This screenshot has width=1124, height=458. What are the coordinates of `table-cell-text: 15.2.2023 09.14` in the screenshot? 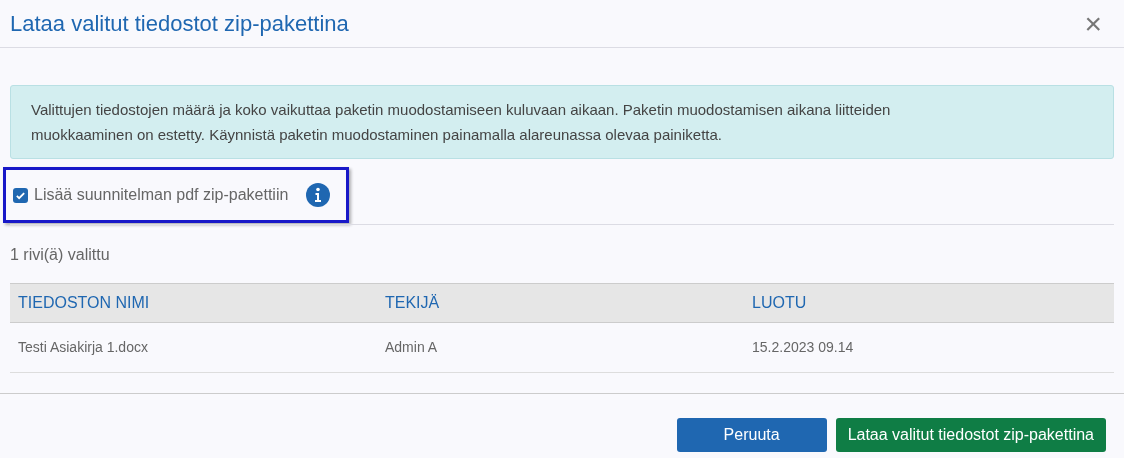 It's located at (803, 347).